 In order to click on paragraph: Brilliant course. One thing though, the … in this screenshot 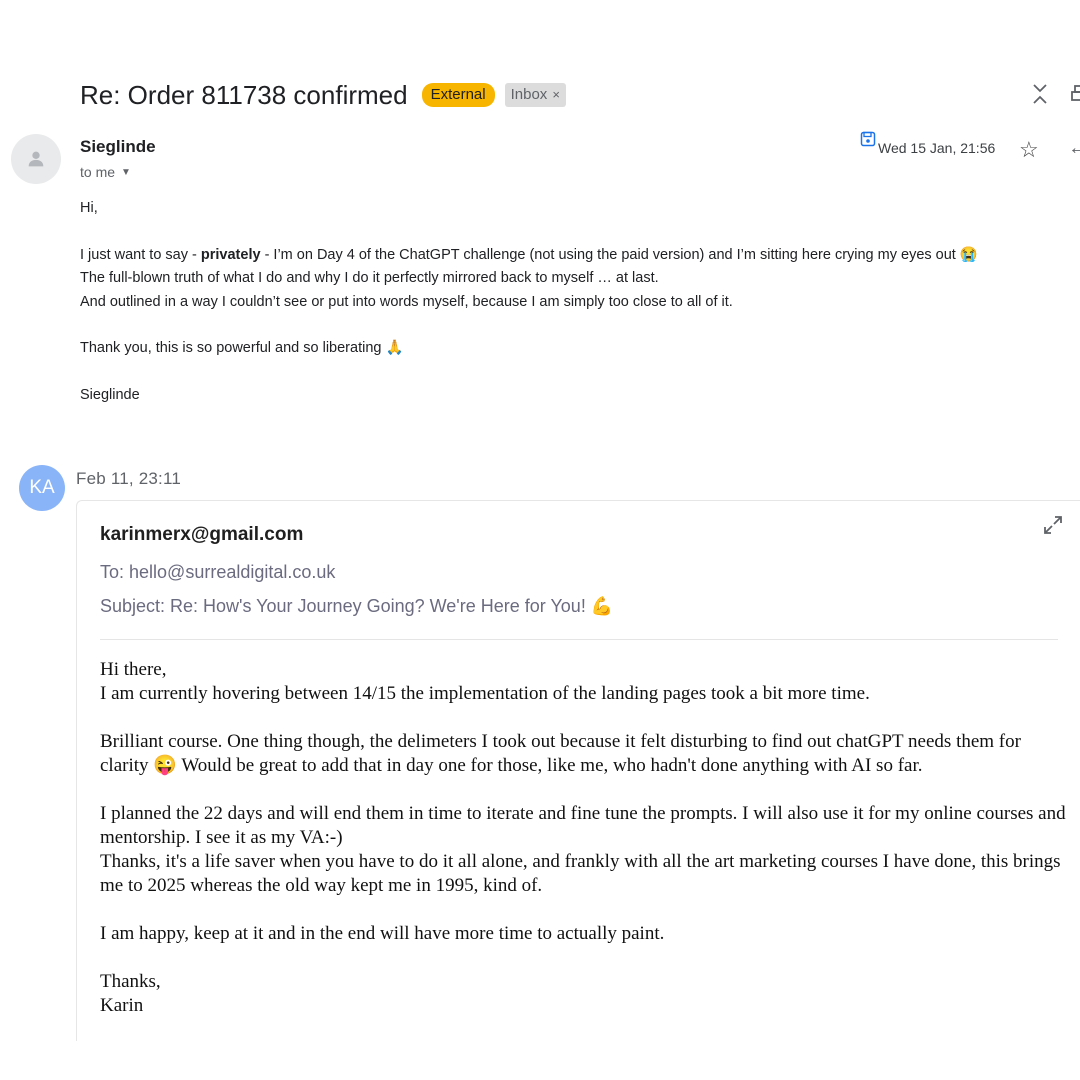, I will do `click(560, 753)`.